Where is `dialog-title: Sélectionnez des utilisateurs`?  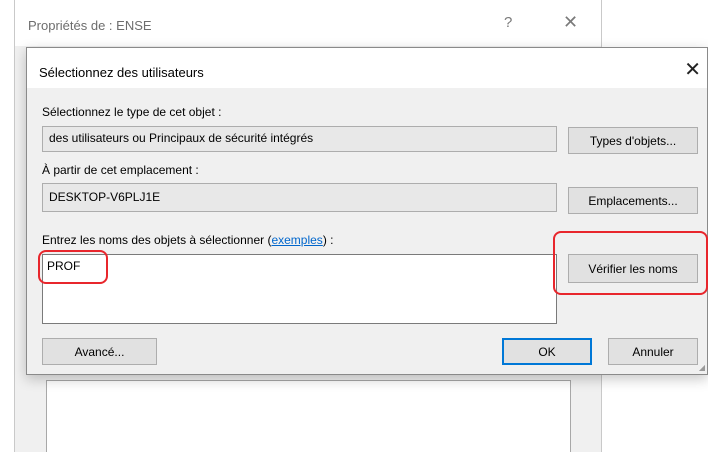 dialog-title: Sélectionnez des utilisateurs is located at coordinates (121, 72).